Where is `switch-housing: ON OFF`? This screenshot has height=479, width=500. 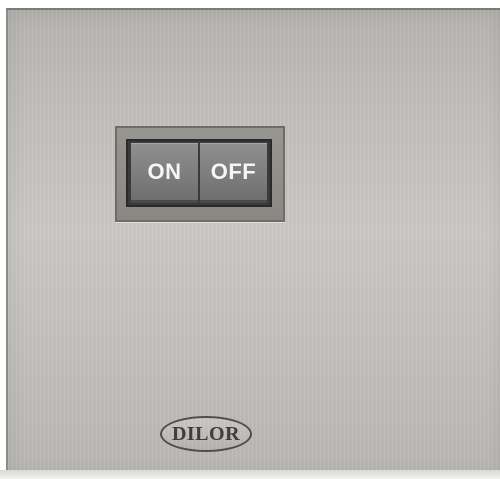 switch-housing: ON OFF is located at coordinates (199, 173).